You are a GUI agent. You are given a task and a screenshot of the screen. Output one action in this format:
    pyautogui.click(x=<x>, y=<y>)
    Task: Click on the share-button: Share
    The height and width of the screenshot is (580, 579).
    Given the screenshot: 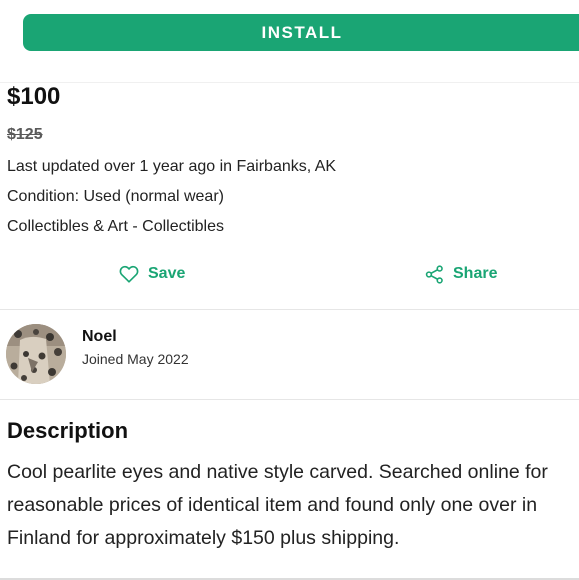 What is the action you would take?
    pyautogui.click(x=461, y=274)
    